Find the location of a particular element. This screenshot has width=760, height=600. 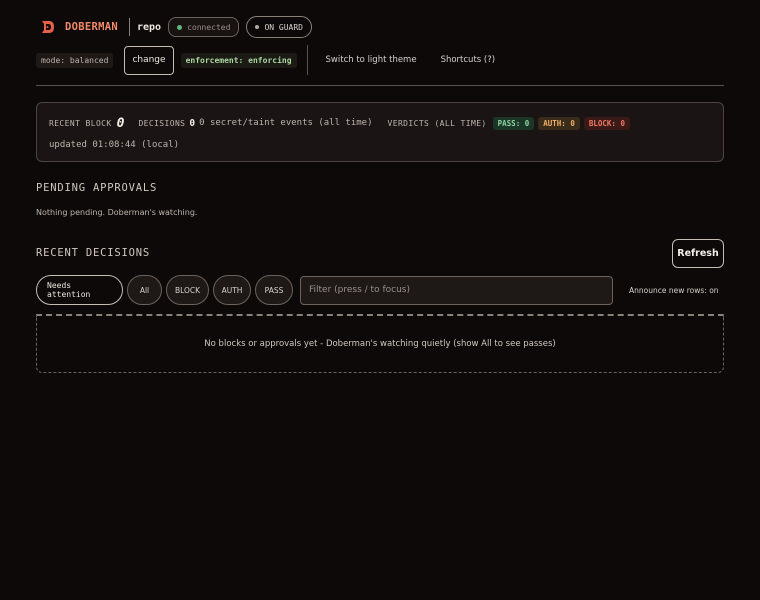

decisions-label: DECISIONS is located at coordinates (162, 123).